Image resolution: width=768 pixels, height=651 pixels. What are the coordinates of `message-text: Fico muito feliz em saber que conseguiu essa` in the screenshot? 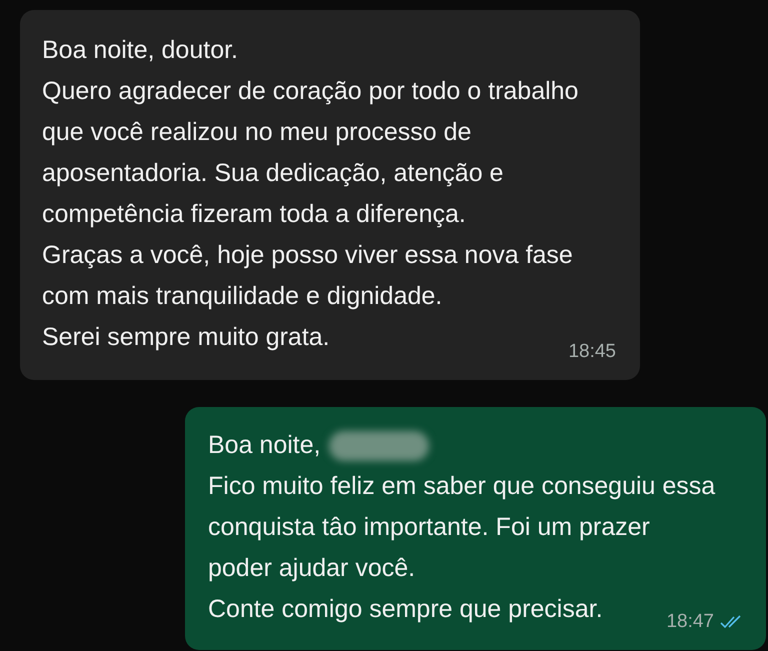 It's located at (462, 486).